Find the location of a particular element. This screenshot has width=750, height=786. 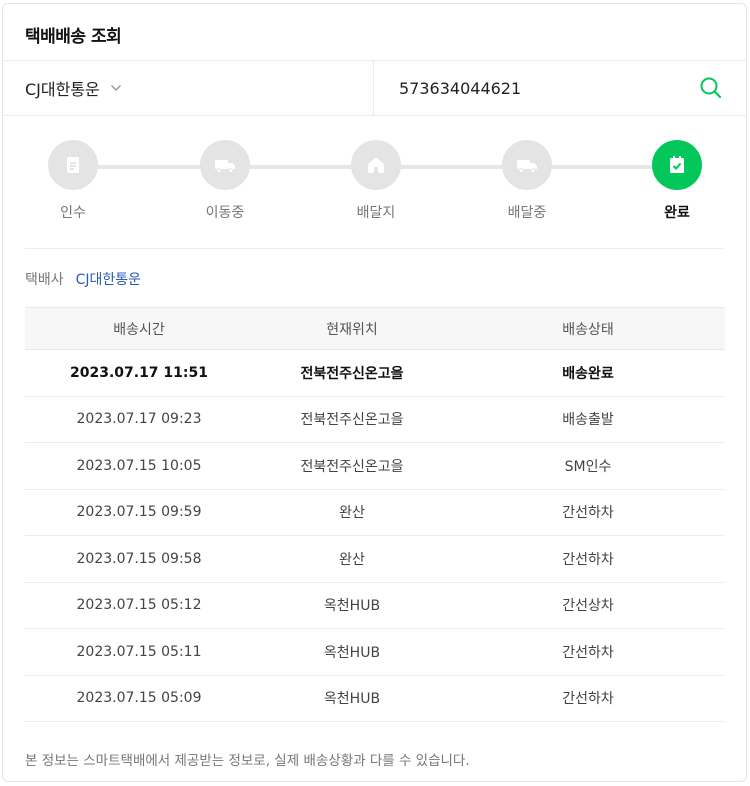

table-row: 2023.07.17 11:51 전북전주신온고을 배송완료 is located at coordinates (375, 373).